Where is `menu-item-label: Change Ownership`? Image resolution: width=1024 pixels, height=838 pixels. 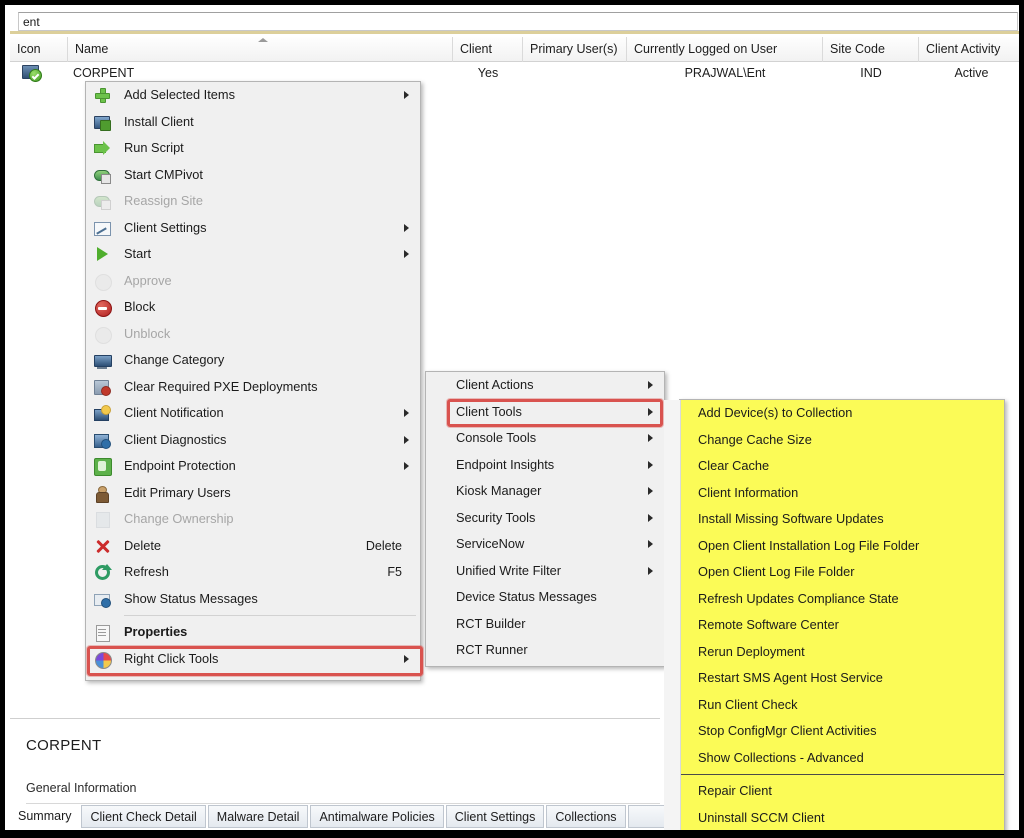 menu-item-label: Change Ownership is located at coordinates (179, 518).